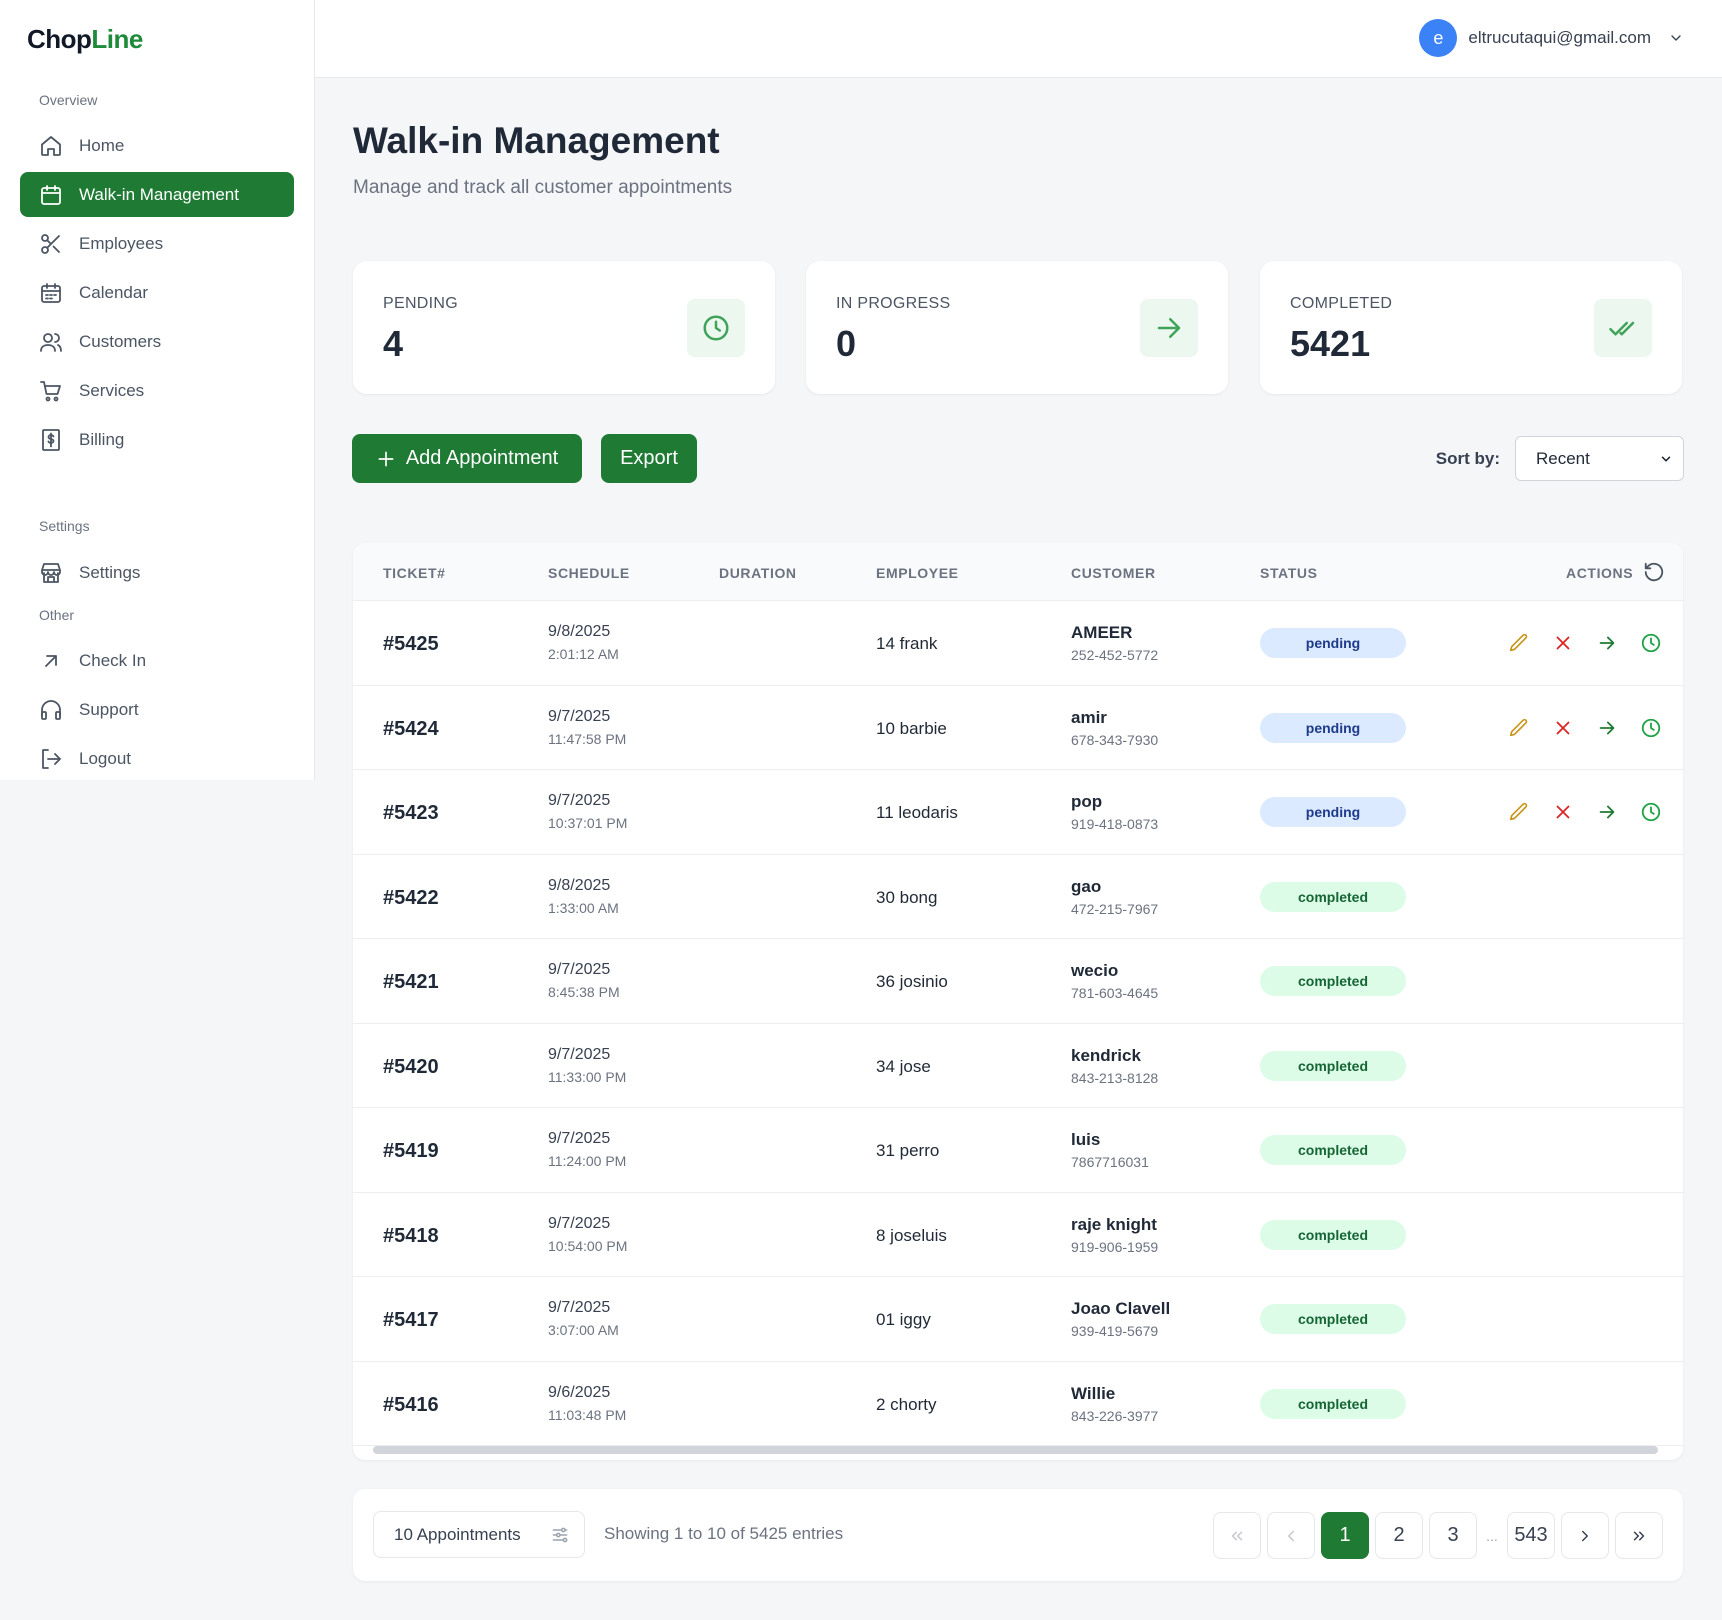 The image size is (1722, 1620). I want to click on page-title: Walk-in Management, so click(536, 140).